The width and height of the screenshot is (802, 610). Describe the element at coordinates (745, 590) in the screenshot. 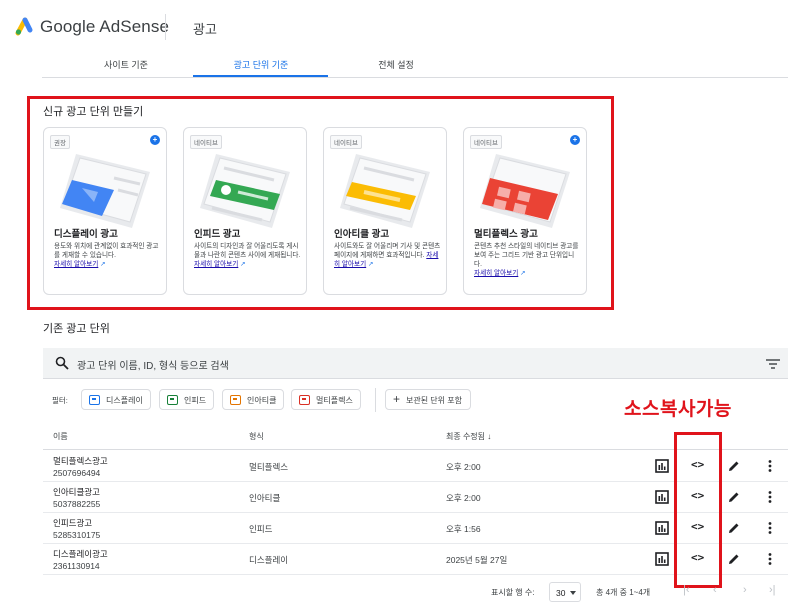

I see `next-page-icon: ›` at that location.